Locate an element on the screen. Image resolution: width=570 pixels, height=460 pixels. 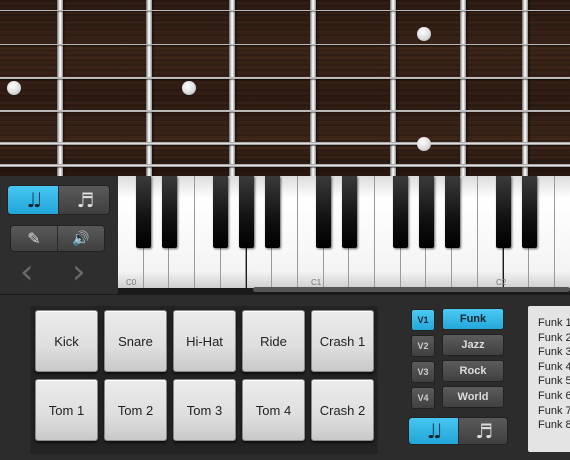
pattern-list-item: Funk 1 is located at coordinates (554, 323).